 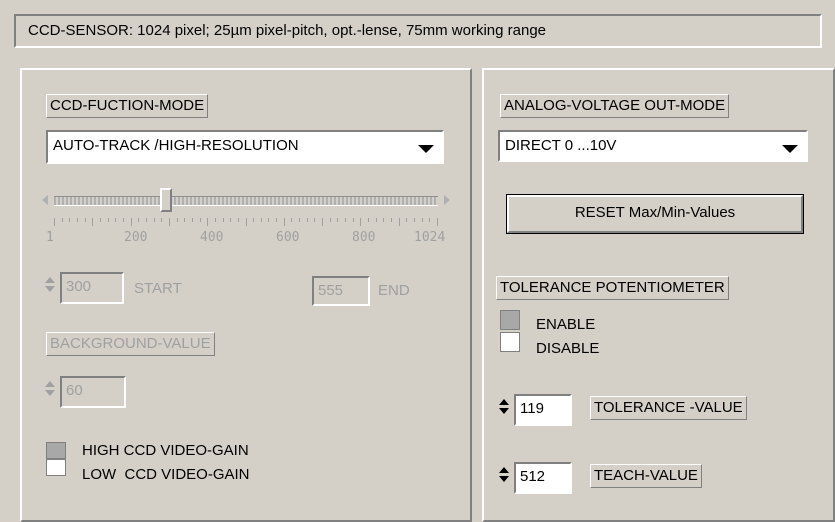 I want to click on background-value-label: BACKGROUND-VALUE, so click(x=130, y=344).